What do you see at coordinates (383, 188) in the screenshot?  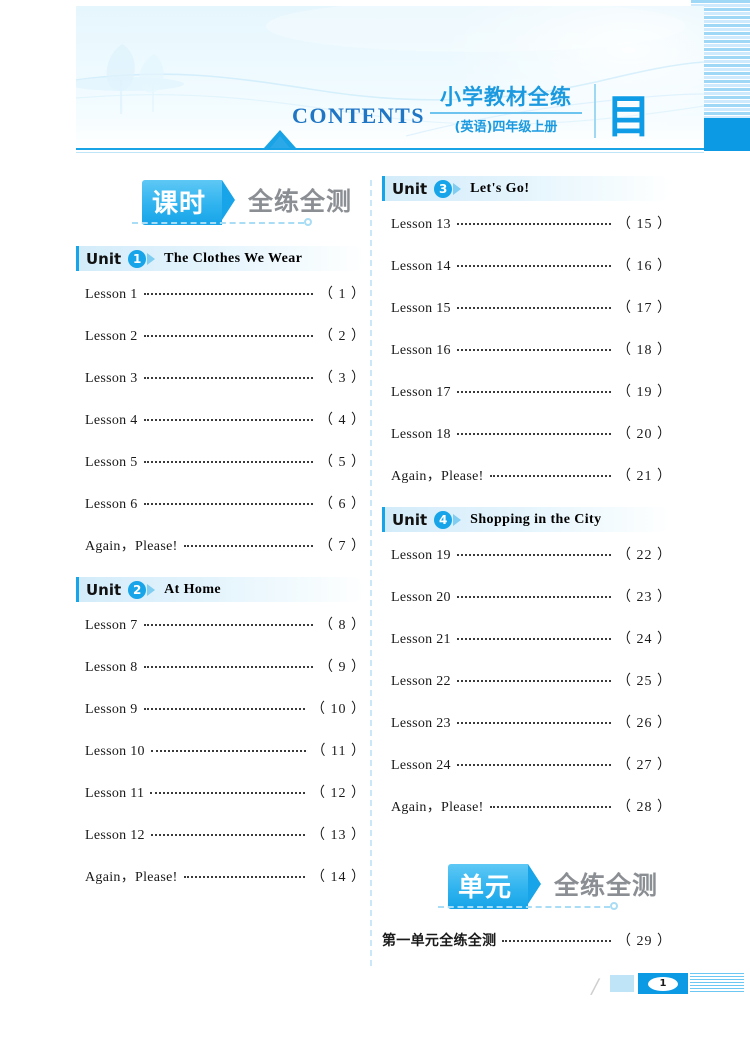 I see `unit-accent-bar` at bounding box center [383, 188].